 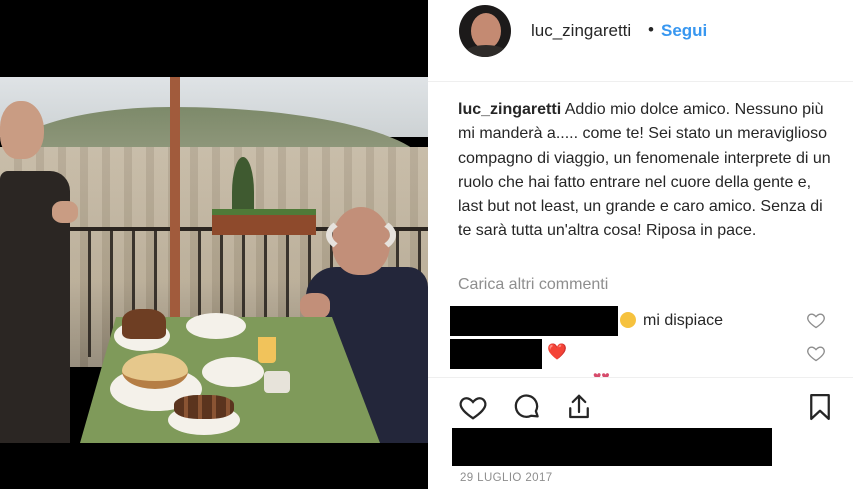 I want to click on comment-row: ❤️, so click(x=640, y=354).